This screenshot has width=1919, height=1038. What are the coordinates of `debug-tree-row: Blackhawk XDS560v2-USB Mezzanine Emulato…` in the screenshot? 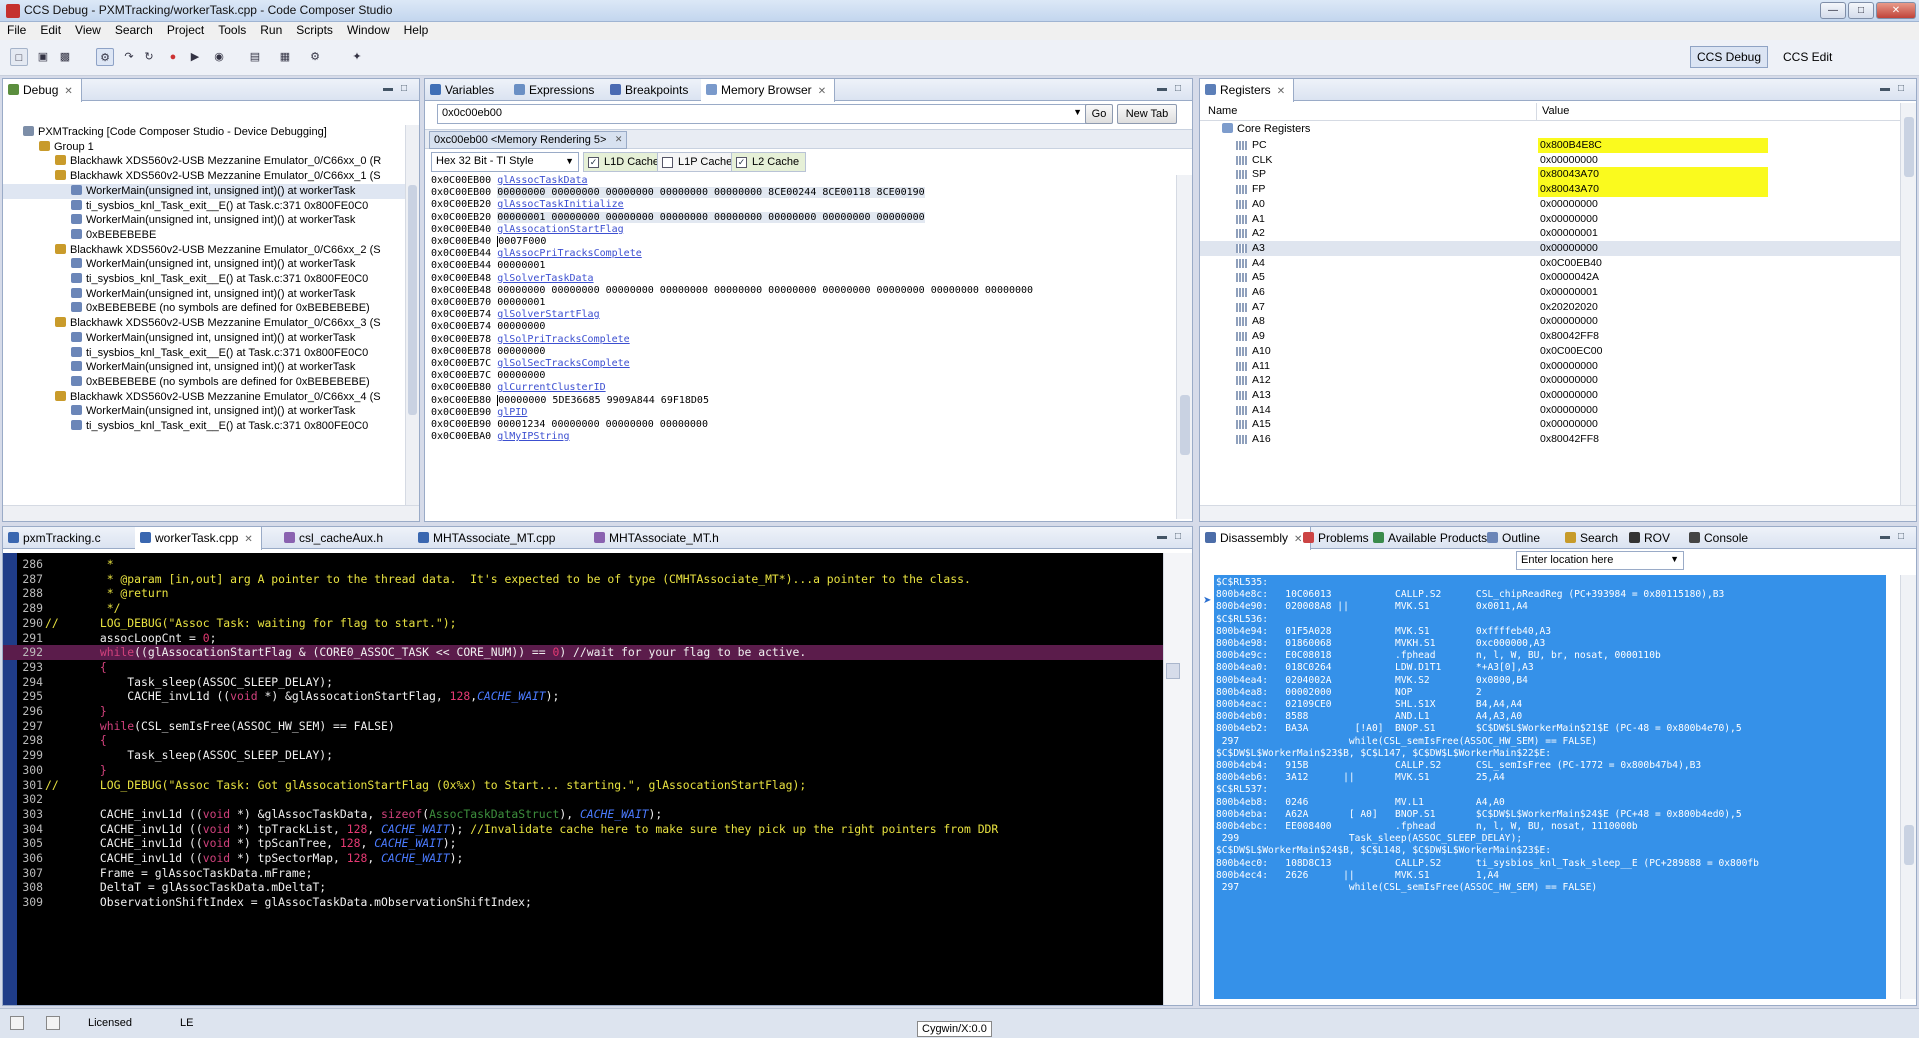 It's located at (192, 161).